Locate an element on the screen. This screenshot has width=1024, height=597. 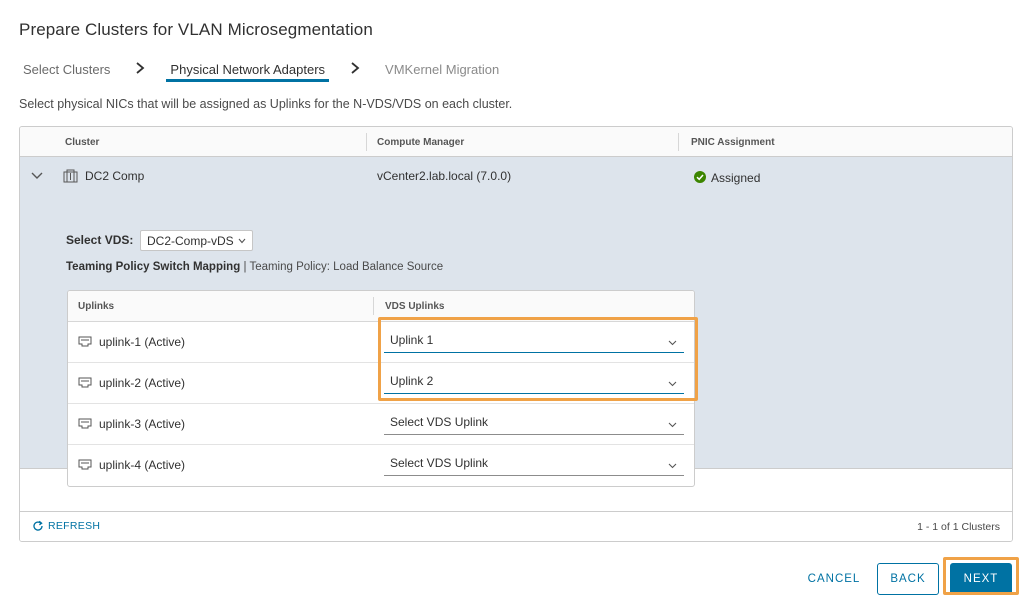
step-vmkernel-migration: VMKernel Migration is located at coordinates (442, 69).